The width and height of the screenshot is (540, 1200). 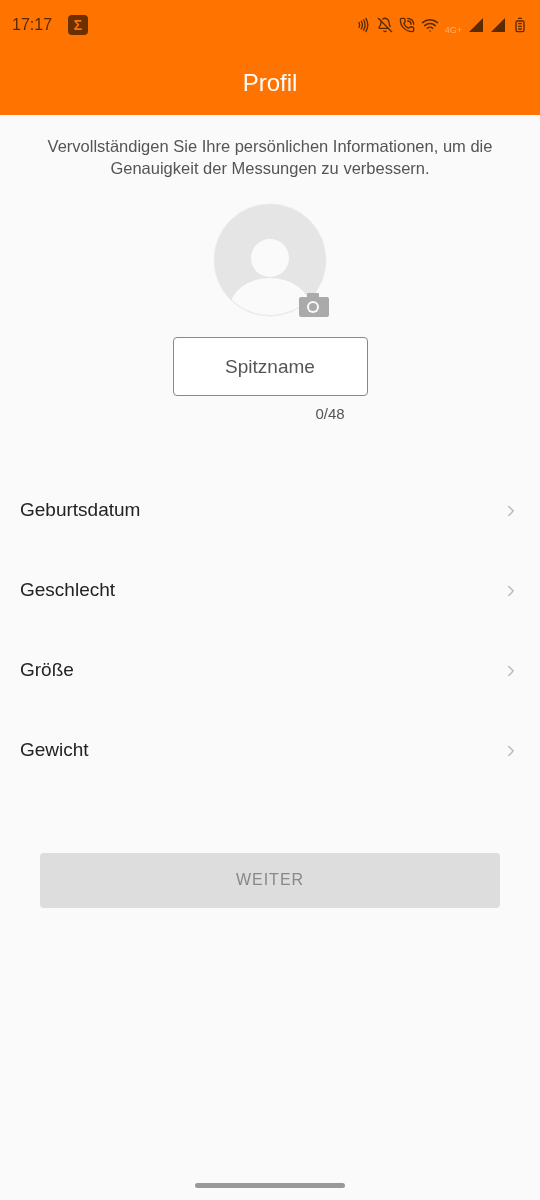 What do you see at coordinates (406, 25) in the screenshot?
I see `phone-call-icon` at bounding box center [406, 25].